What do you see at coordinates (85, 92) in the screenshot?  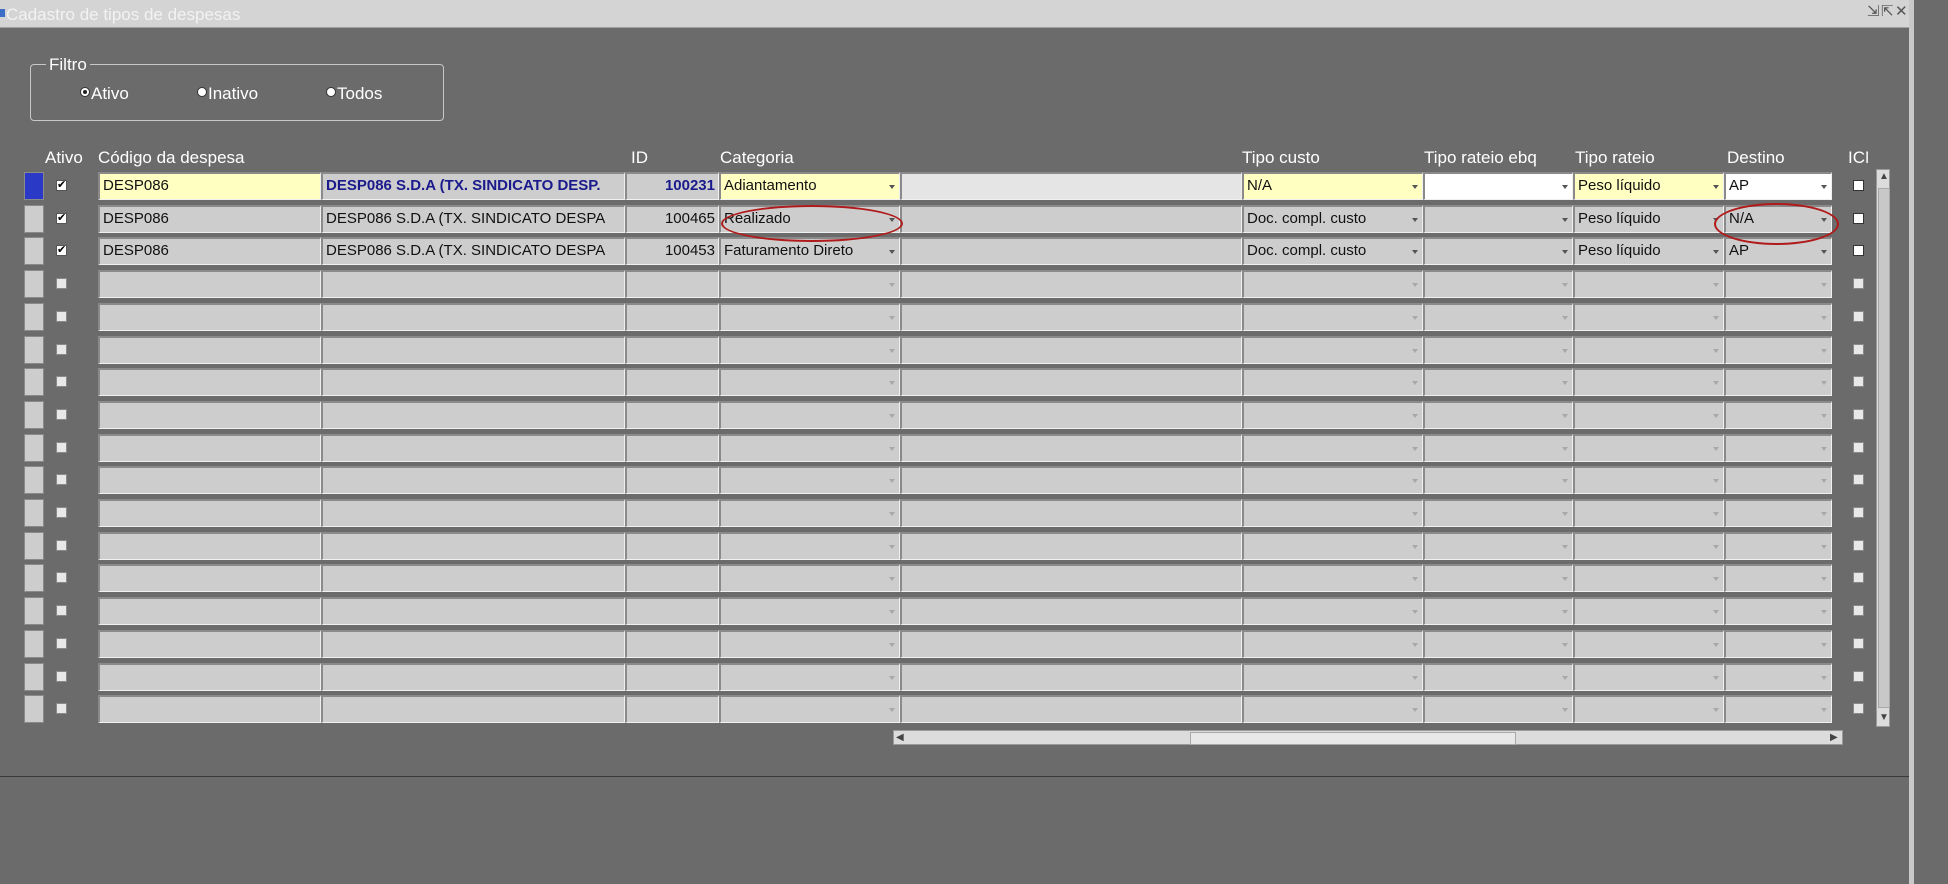 I see `radio-ativo-dot` at bounding box center [85, 92].